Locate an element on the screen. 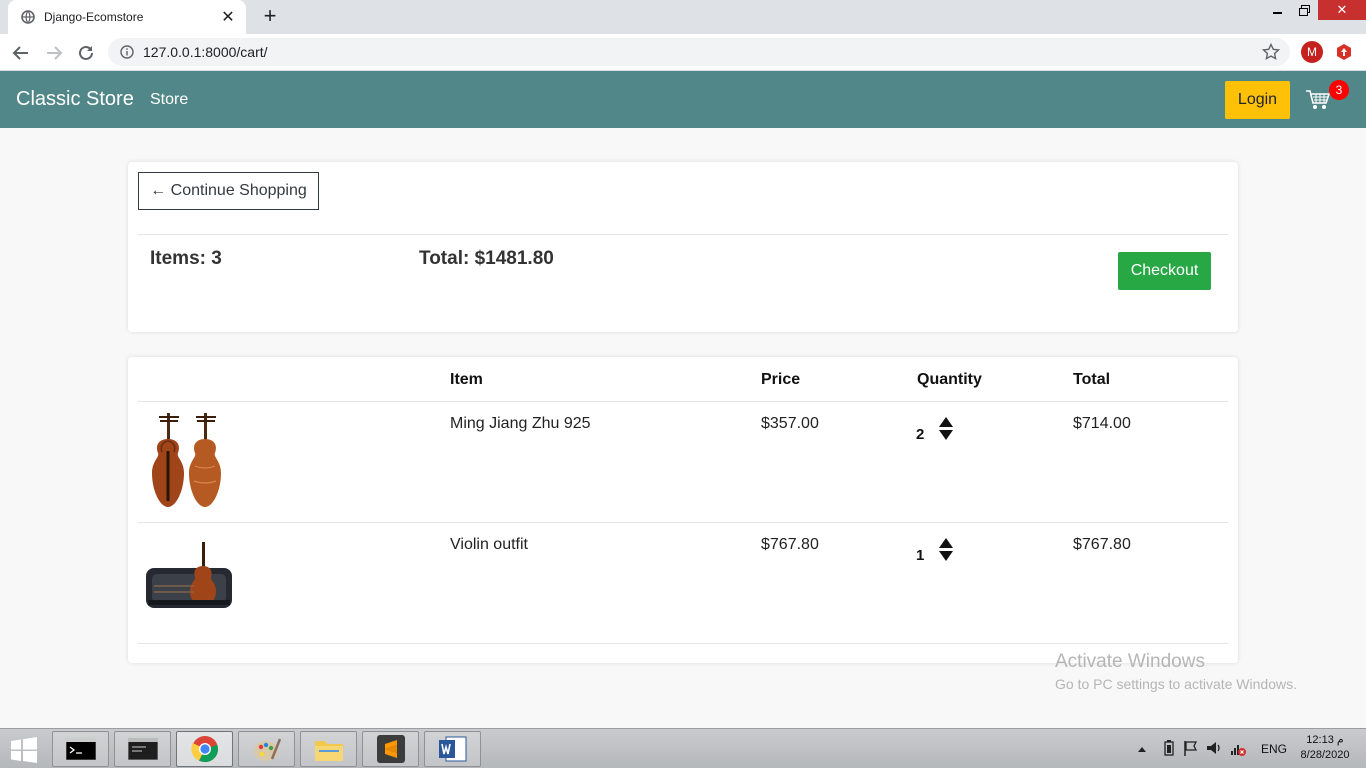 The width and height of the screenshot is (1366, 768). close-tab-icon: ✕ is located at coordinates (228, 17).